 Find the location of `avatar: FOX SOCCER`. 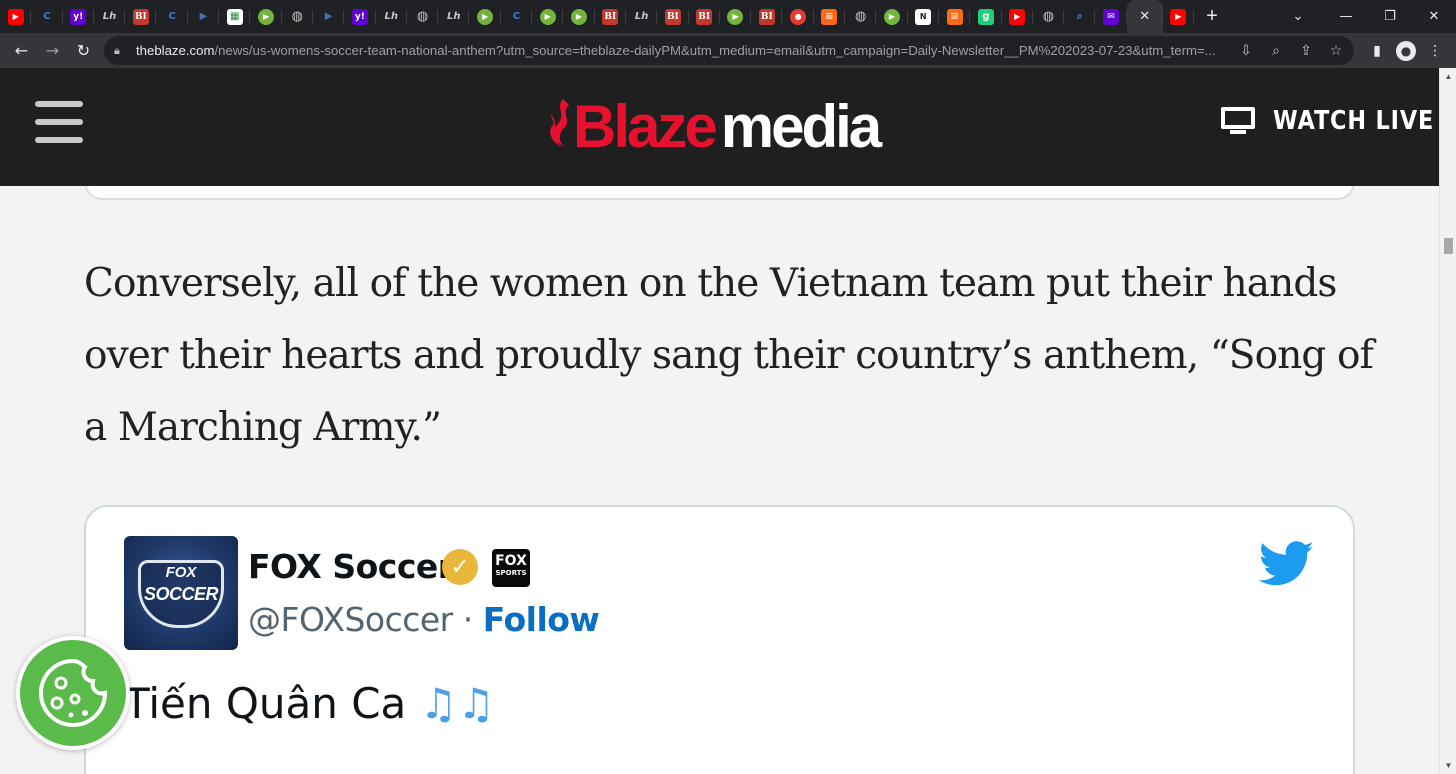

avatar: FOX SOCCER is located at coordinates (181, 593).